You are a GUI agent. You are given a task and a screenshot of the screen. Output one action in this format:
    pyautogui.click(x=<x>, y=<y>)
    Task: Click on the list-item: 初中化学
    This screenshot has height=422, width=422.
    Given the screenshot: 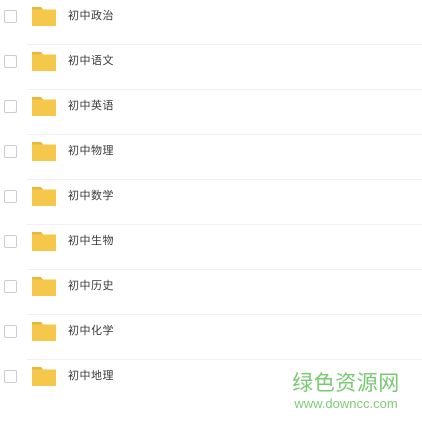 What is the action you would take?
    pyautogui.click(x=211, y=337)
    